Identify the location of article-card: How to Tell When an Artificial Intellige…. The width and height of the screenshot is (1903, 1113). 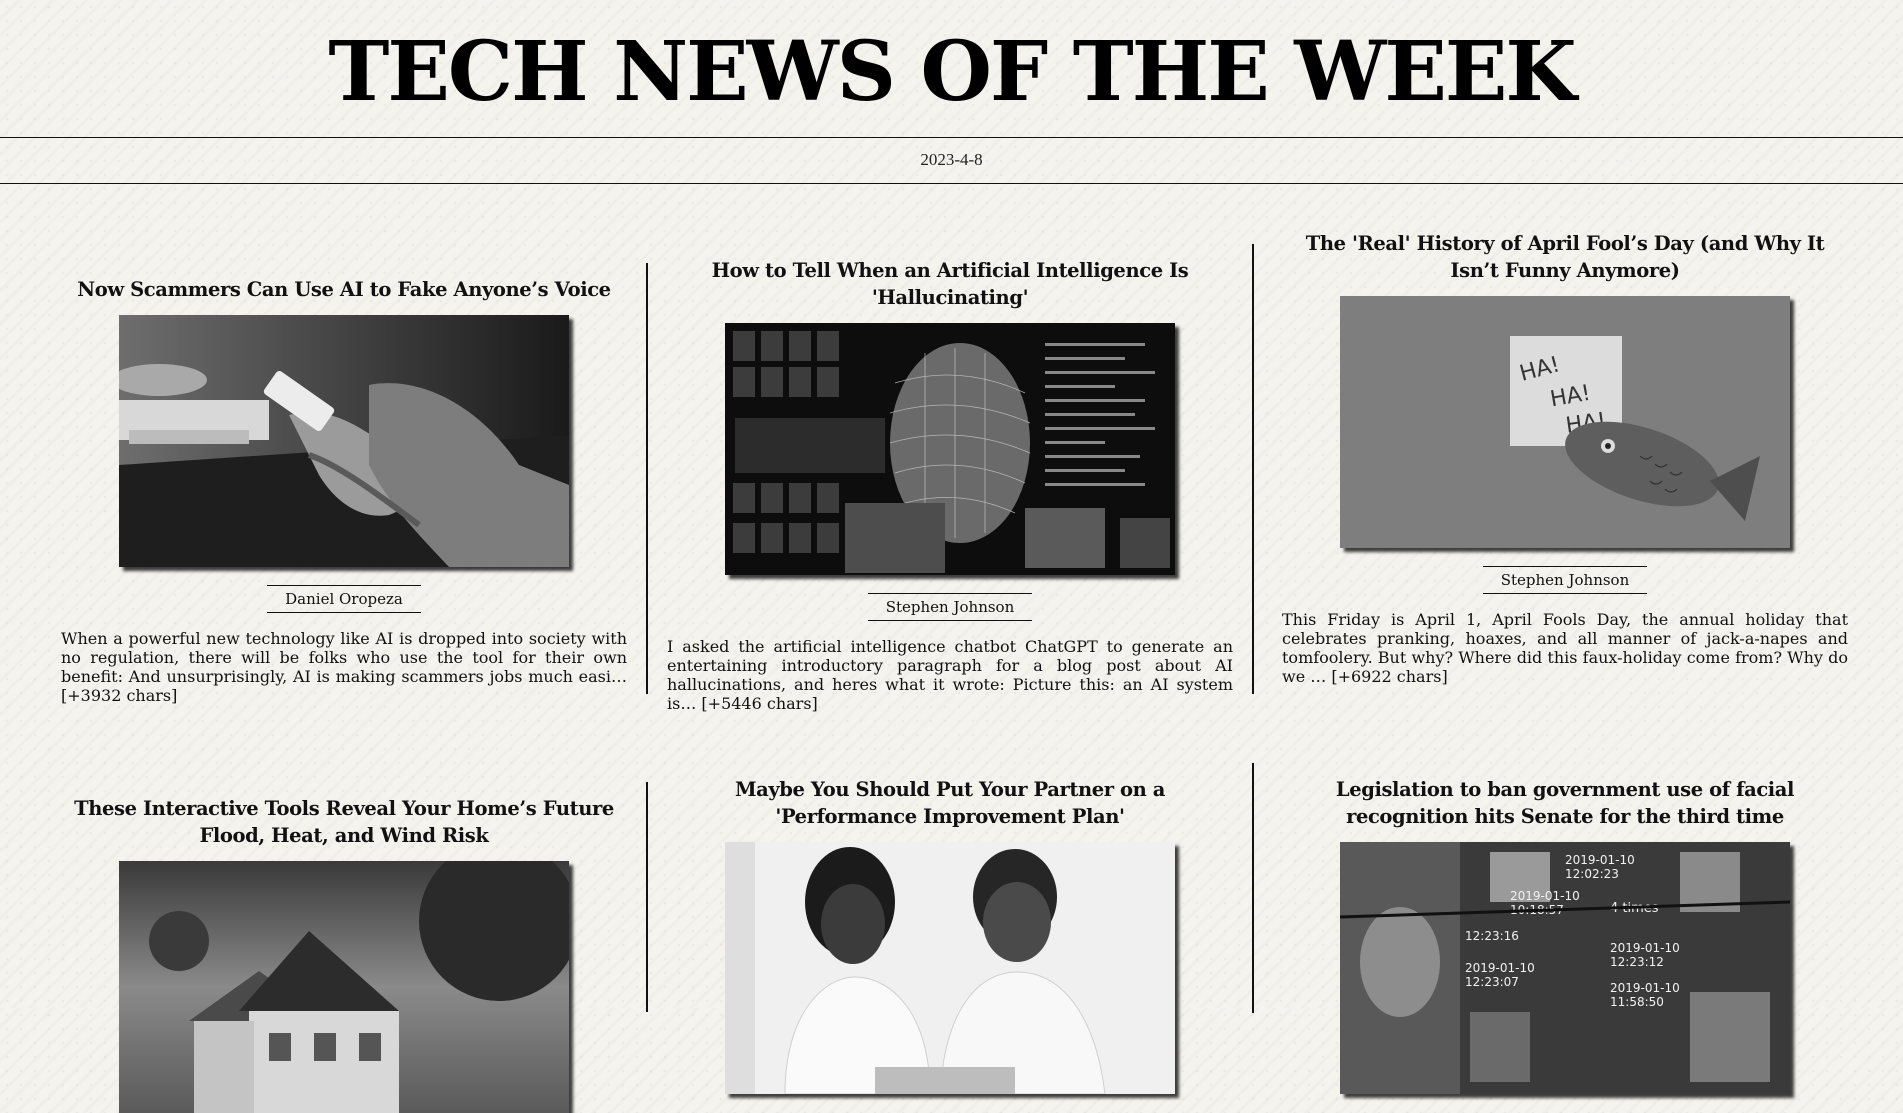
(950, 485).